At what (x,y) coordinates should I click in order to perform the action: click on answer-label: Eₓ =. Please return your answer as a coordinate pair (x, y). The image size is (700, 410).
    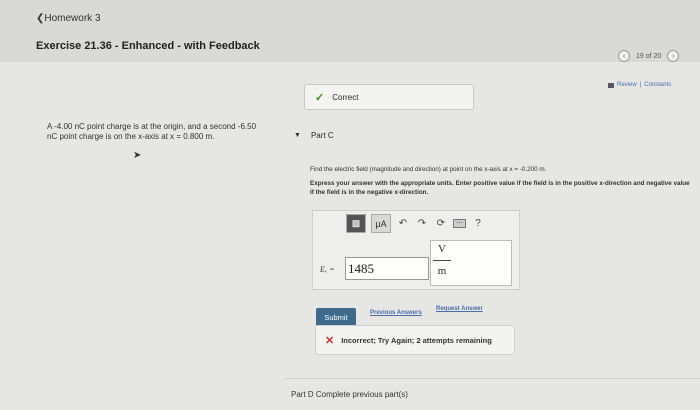
    Looking at the image, I should click on (327, 269).